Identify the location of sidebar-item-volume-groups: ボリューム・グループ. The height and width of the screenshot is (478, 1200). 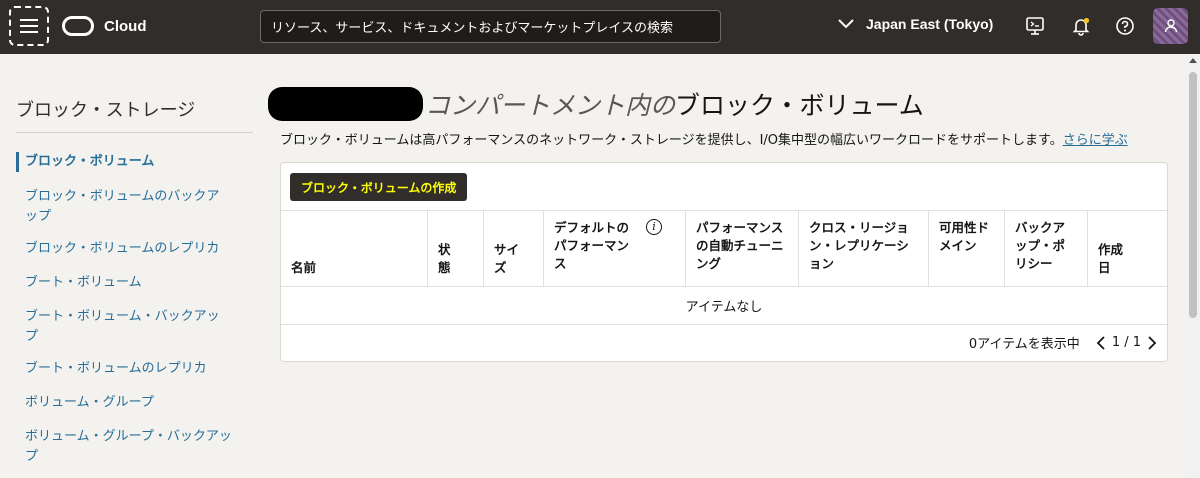
(131, 403).